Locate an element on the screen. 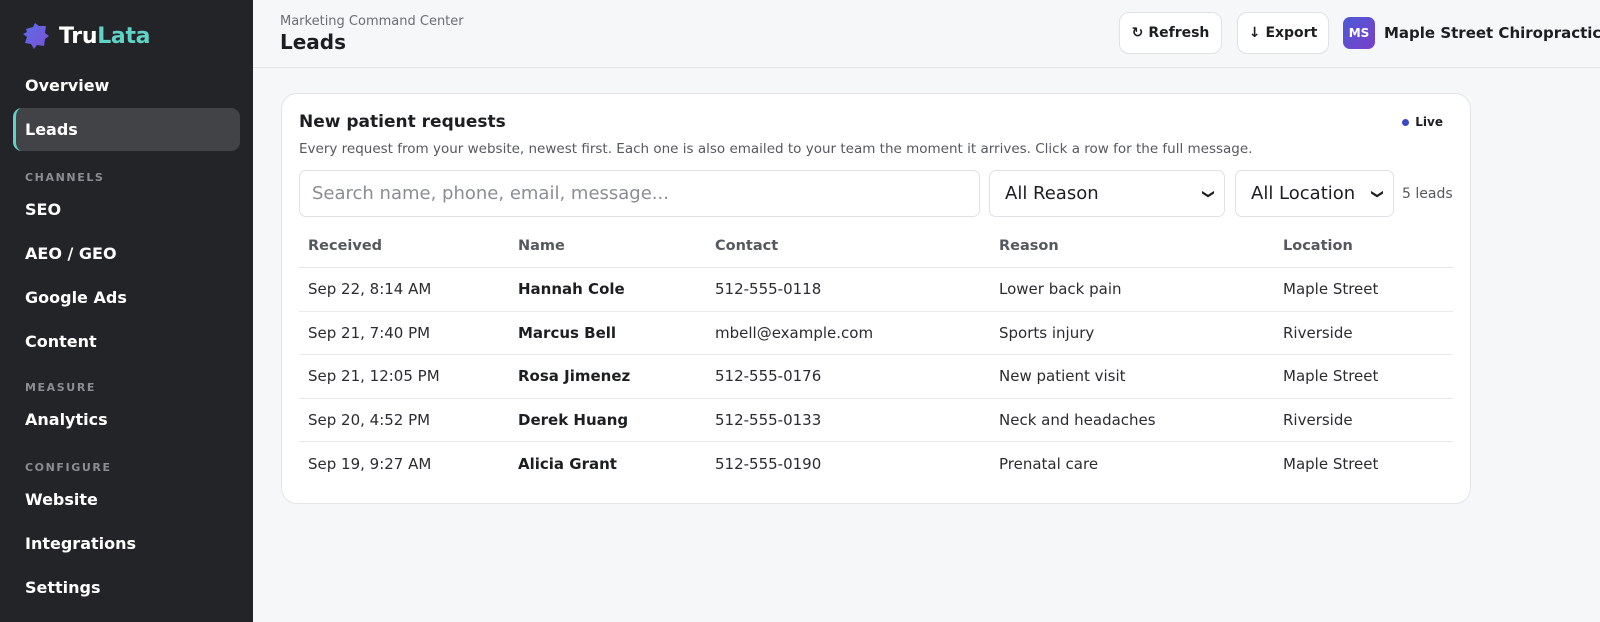  column-header-name: Name is located at coordinates (607, 246).